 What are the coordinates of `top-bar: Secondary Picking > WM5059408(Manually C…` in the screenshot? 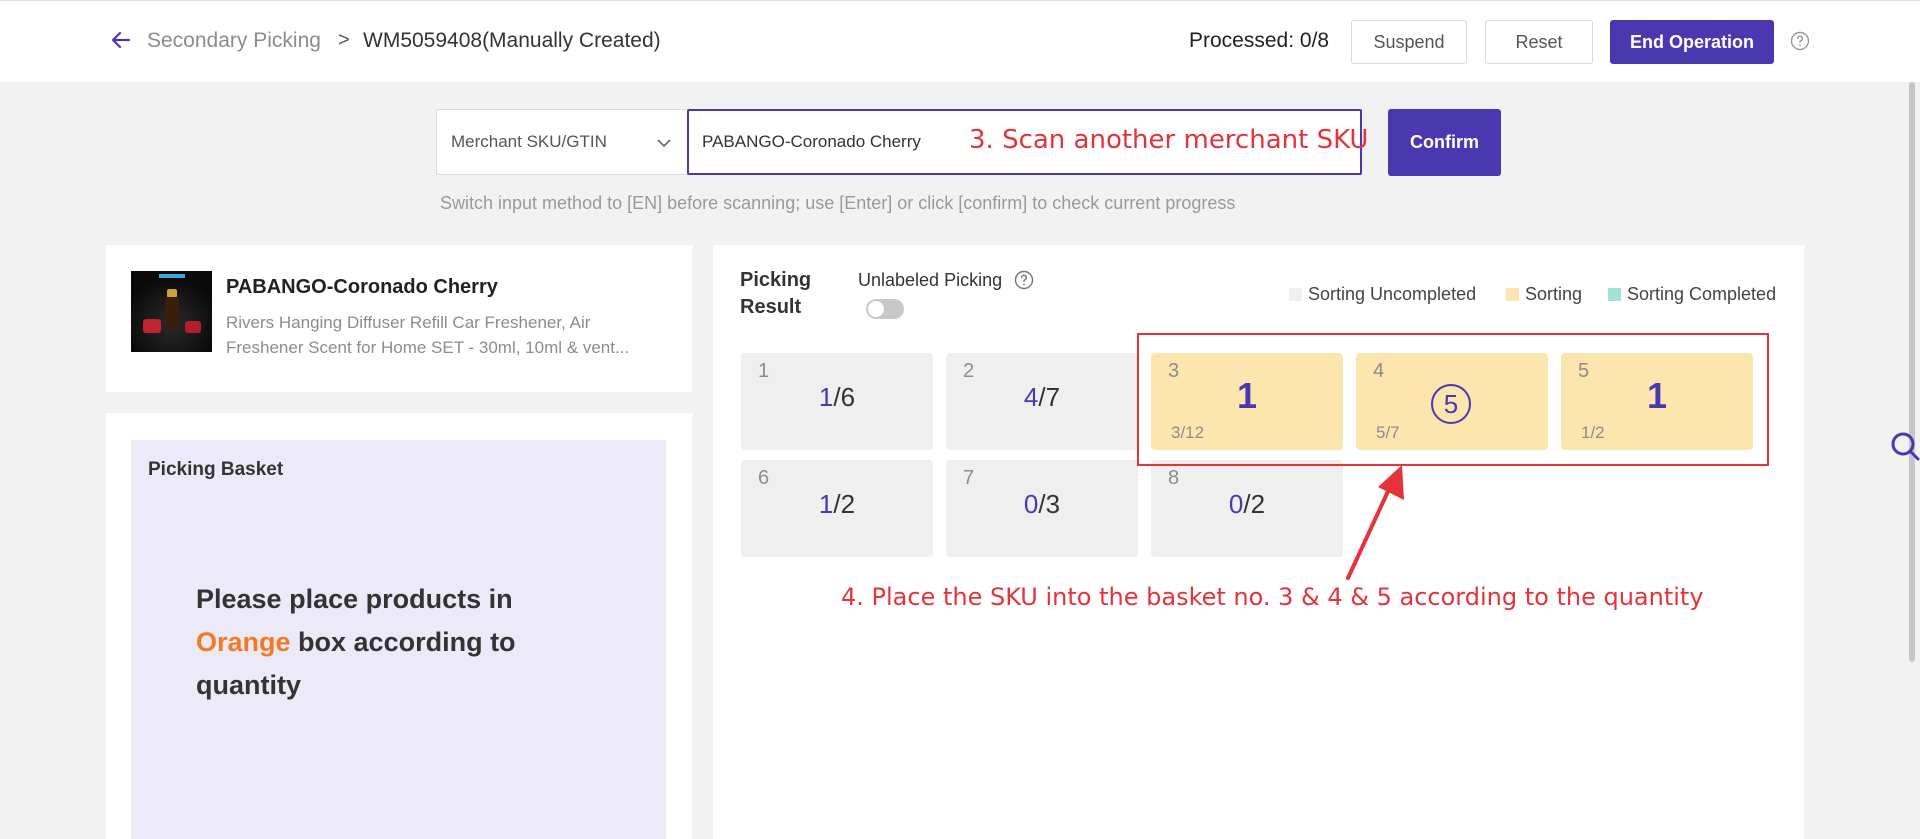 It's located at (960, 41).